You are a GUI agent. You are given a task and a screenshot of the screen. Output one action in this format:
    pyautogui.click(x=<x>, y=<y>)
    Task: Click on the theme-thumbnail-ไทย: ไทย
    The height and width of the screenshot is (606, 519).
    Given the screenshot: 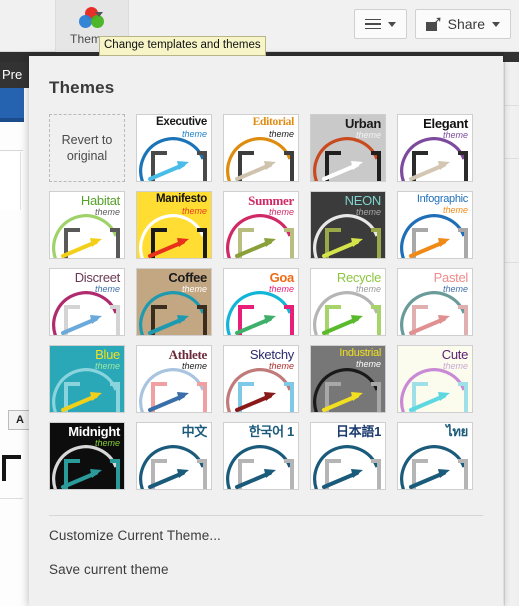 What is the action you would take?
    pyautogui.click(x=435, y=456)
    